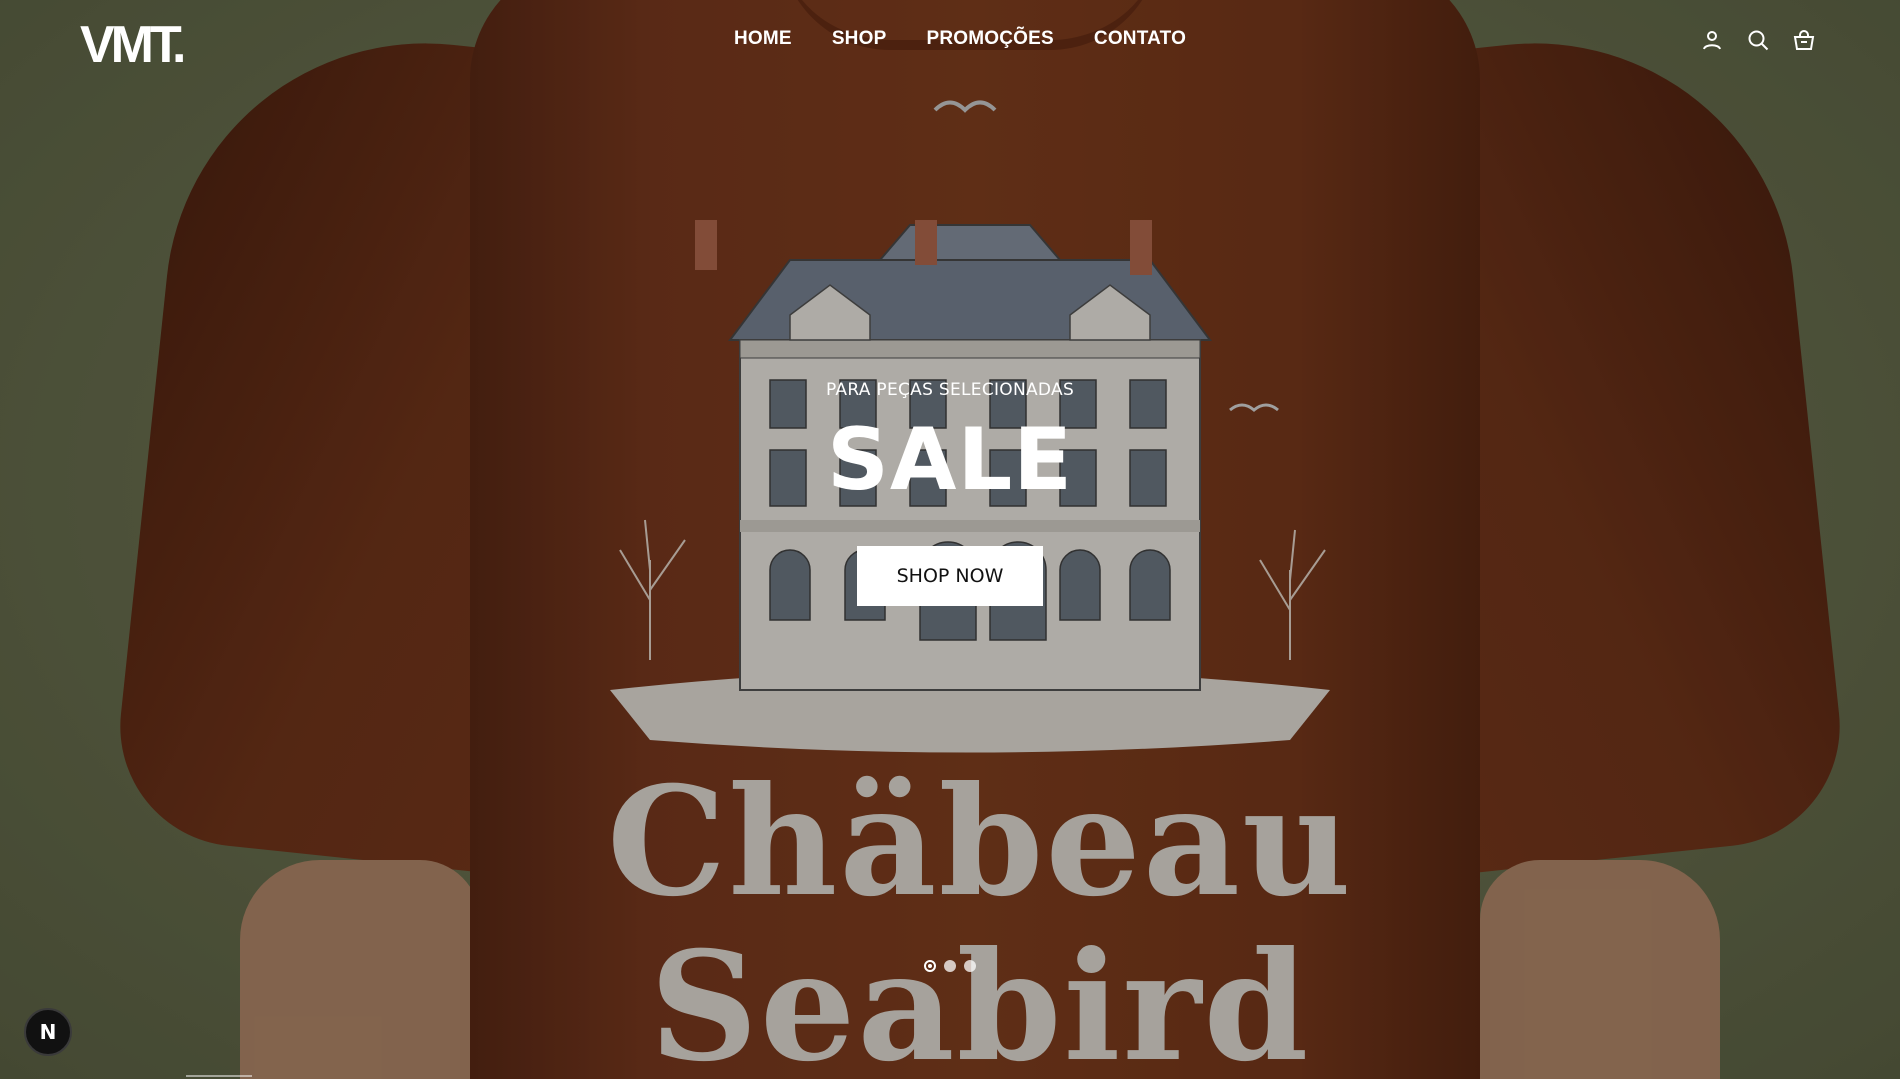 This screenshot has height=1079, width=1900. What do you see at coordinates (219, 1076) in the screenshot?
I see `divider` at bounding box center [219, 1076].